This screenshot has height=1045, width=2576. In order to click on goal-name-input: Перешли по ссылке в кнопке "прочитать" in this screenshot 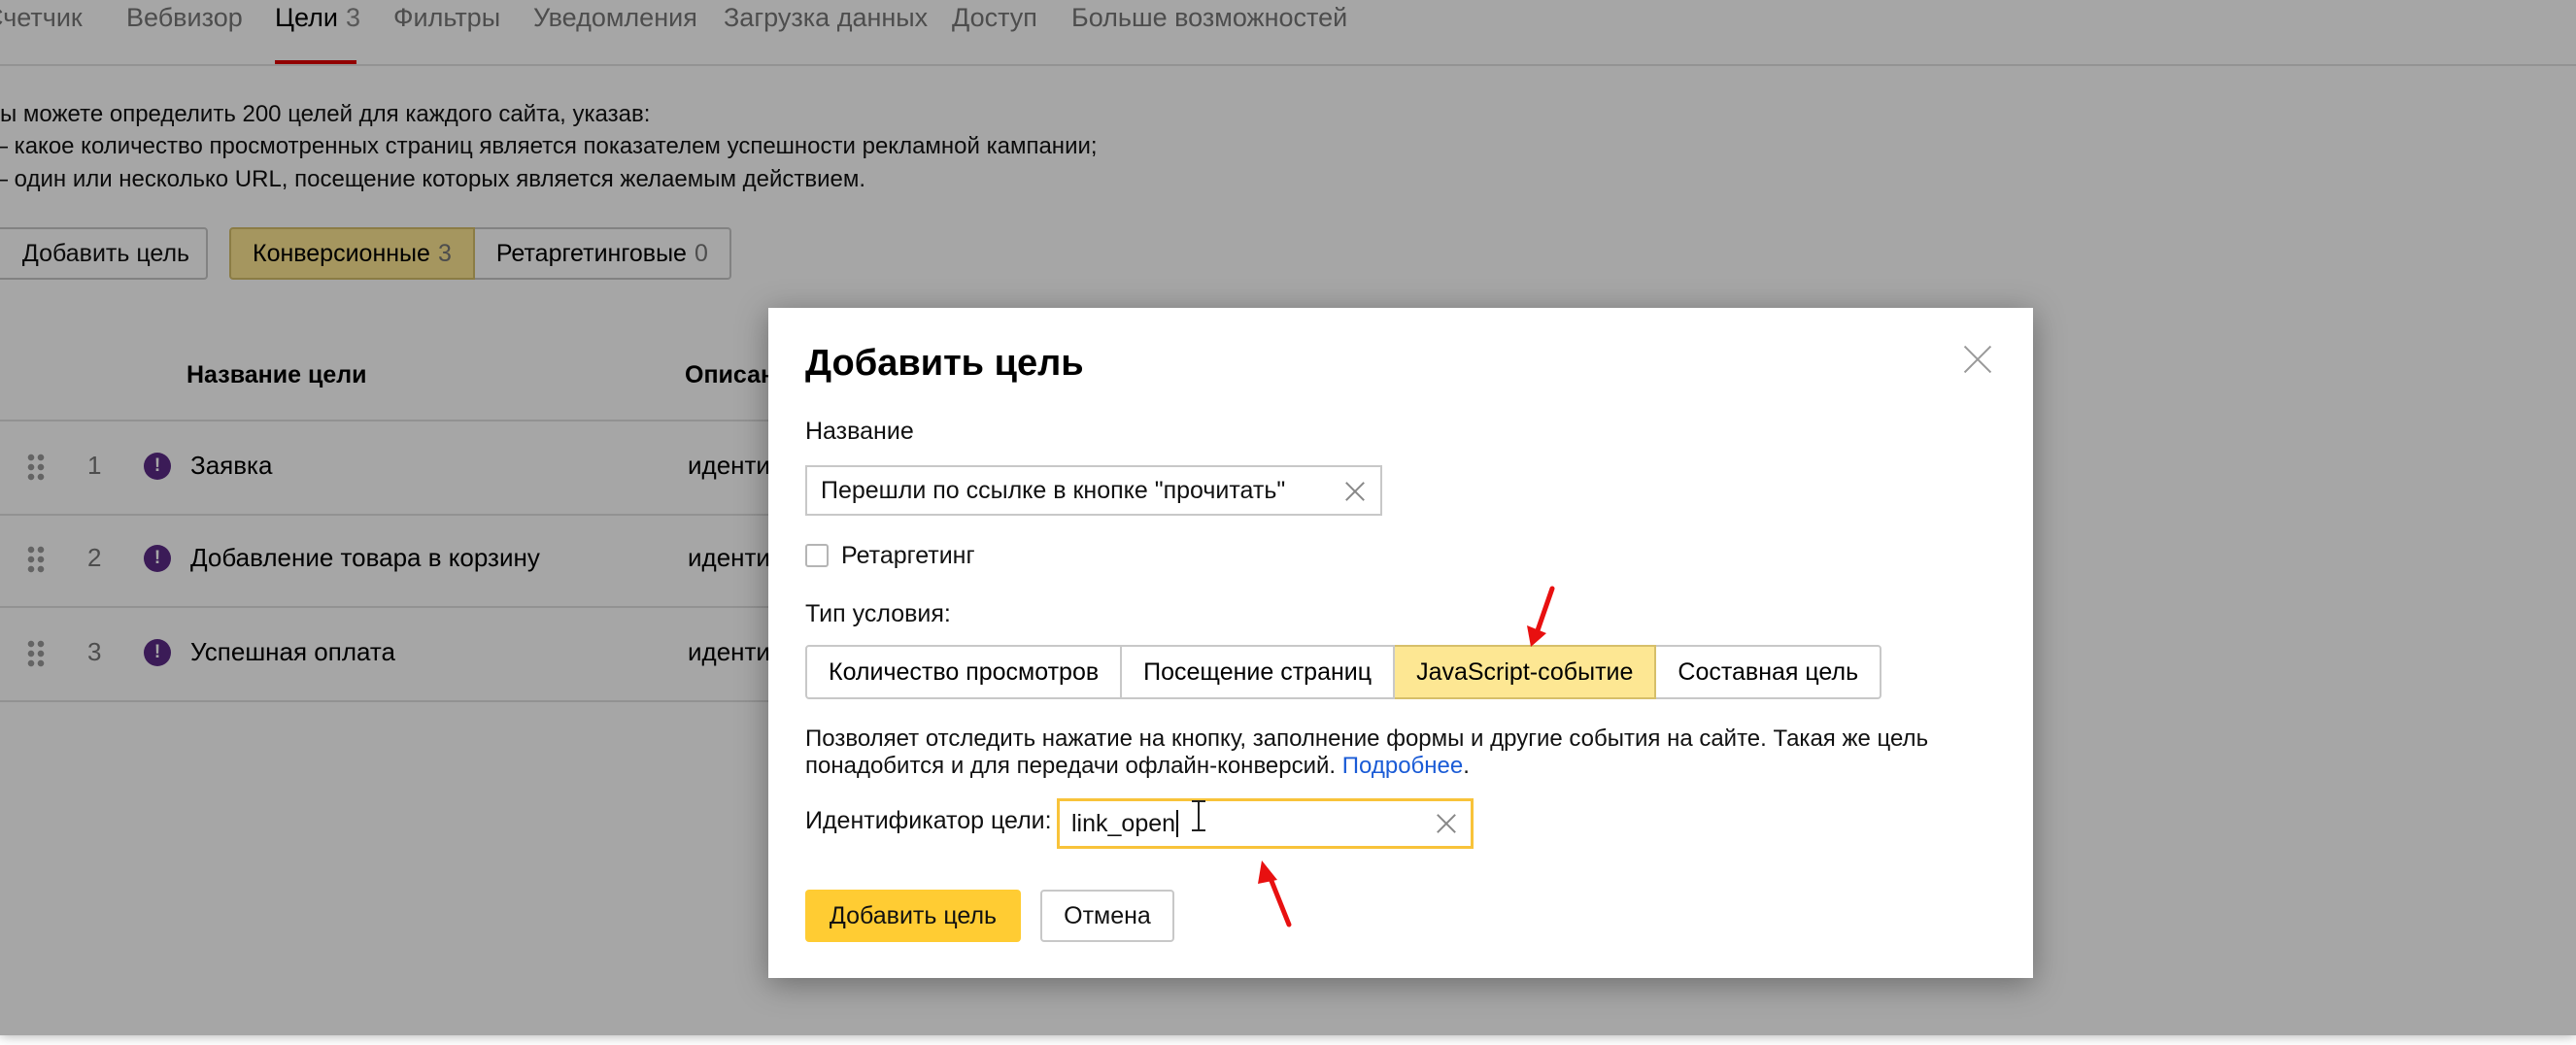, I will do `click(1093, 490)`.